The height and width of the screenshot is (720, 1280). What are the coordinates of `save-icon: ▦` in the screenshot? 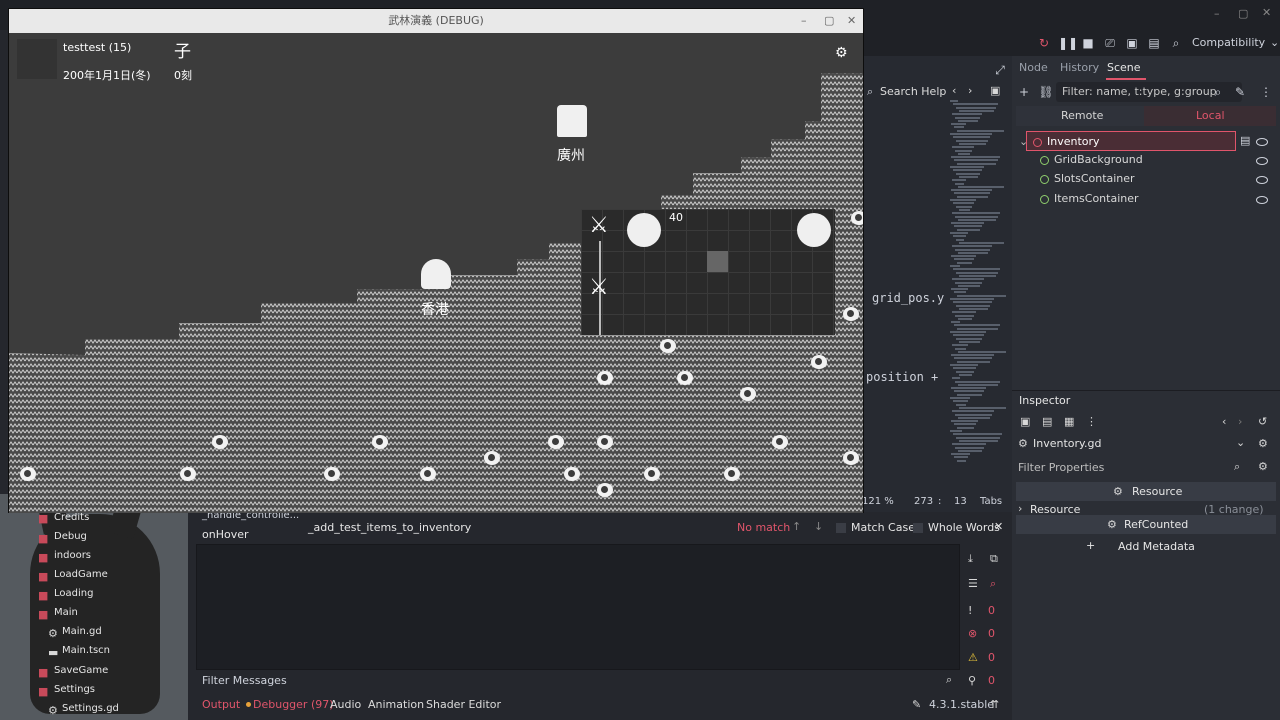 It's located at (1069, 421).